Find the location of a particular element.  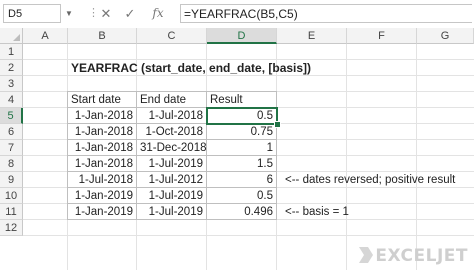

column-header-d: D is located at coordinates (242, 36).